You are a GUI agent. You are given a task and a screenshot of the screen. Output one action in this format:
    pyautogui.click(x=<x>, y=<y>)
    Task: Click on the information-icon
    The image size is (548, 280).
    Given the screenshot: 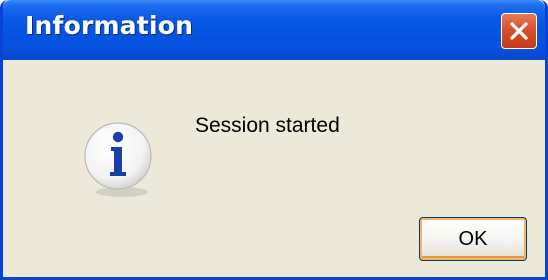 What is the action you would take?
    pyautogui.click(x=118, y=159)
    